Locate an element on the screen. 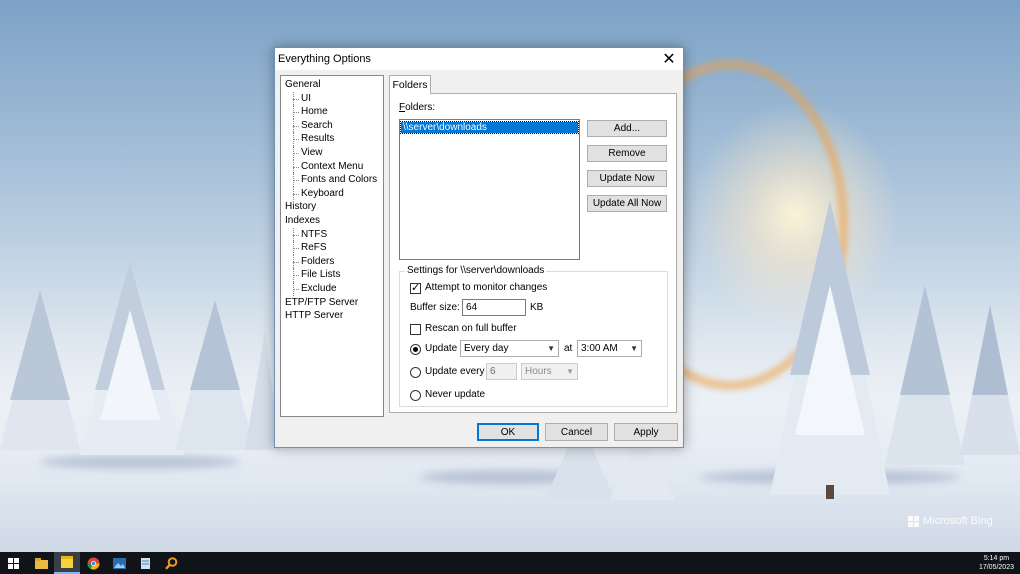 This screenshot has height=574, width=1020. list-item: \\server\downloads is located at coordinates (489, 127).